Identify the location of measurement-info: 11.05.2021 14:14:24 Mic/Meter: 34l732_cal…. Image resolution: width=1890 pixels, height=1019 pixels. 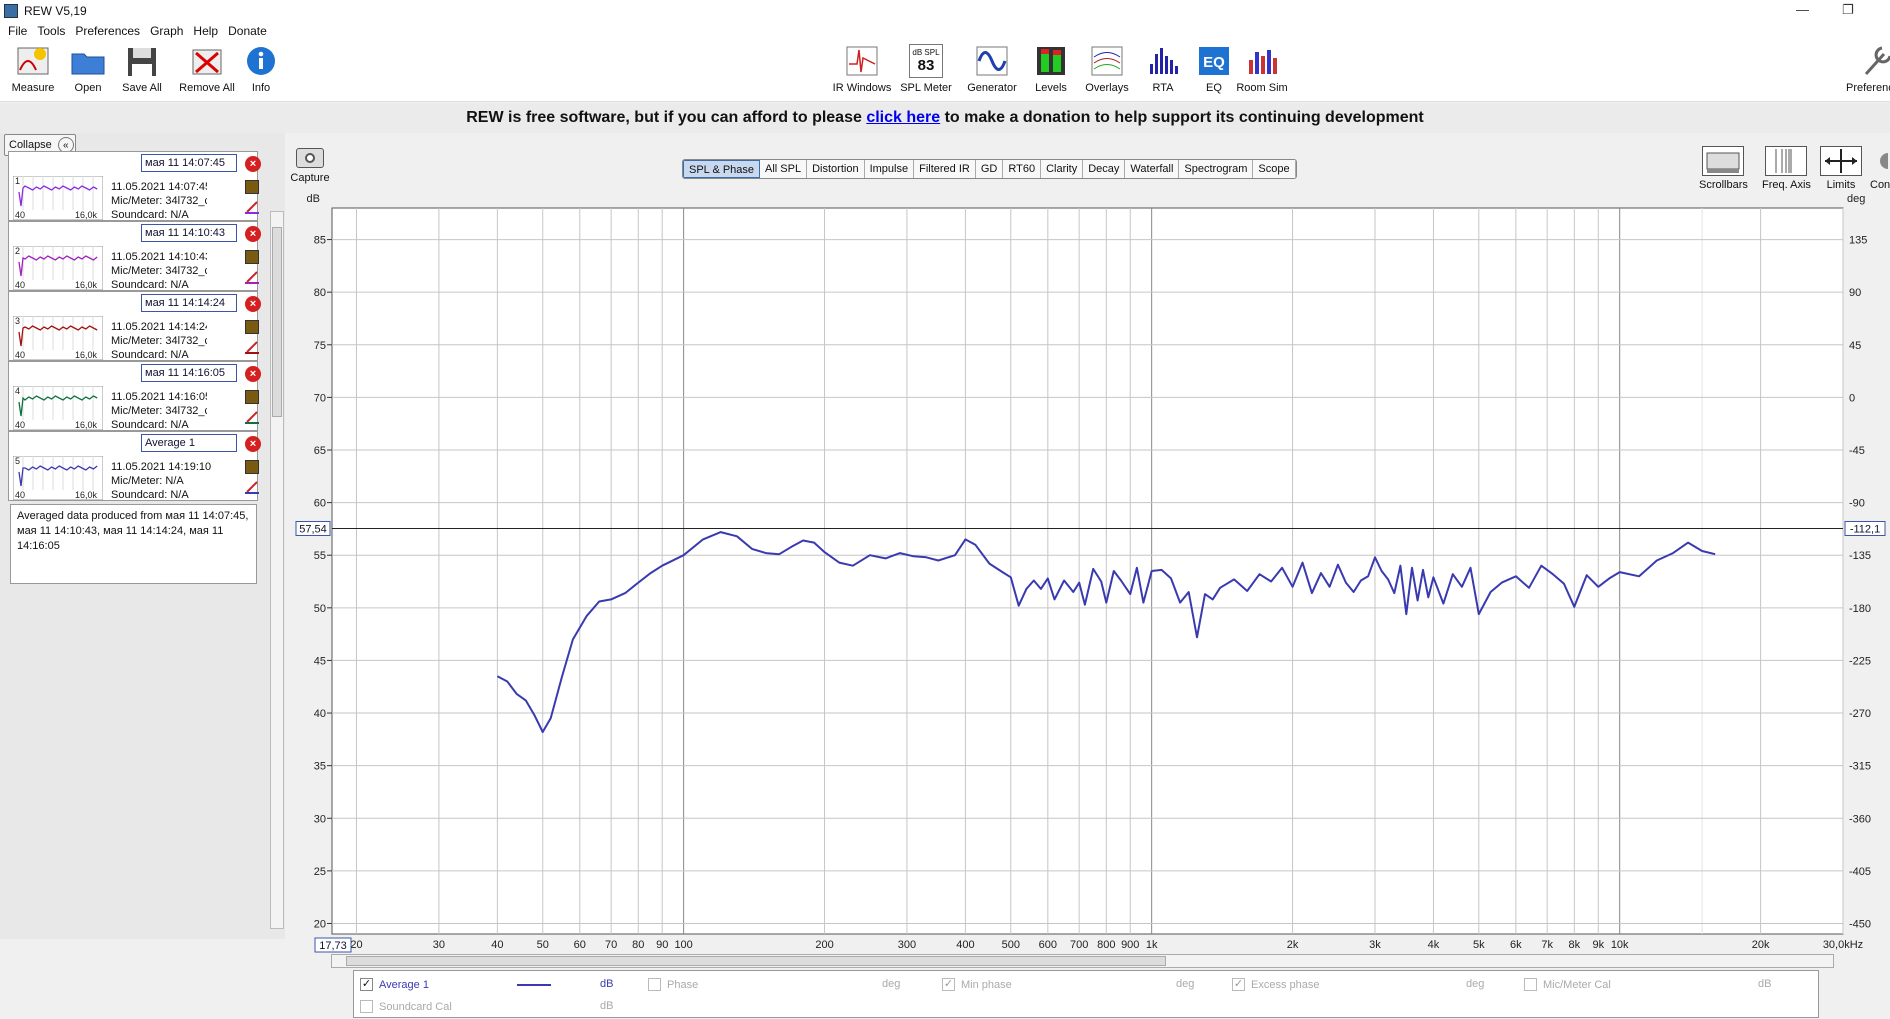
(159, 341).